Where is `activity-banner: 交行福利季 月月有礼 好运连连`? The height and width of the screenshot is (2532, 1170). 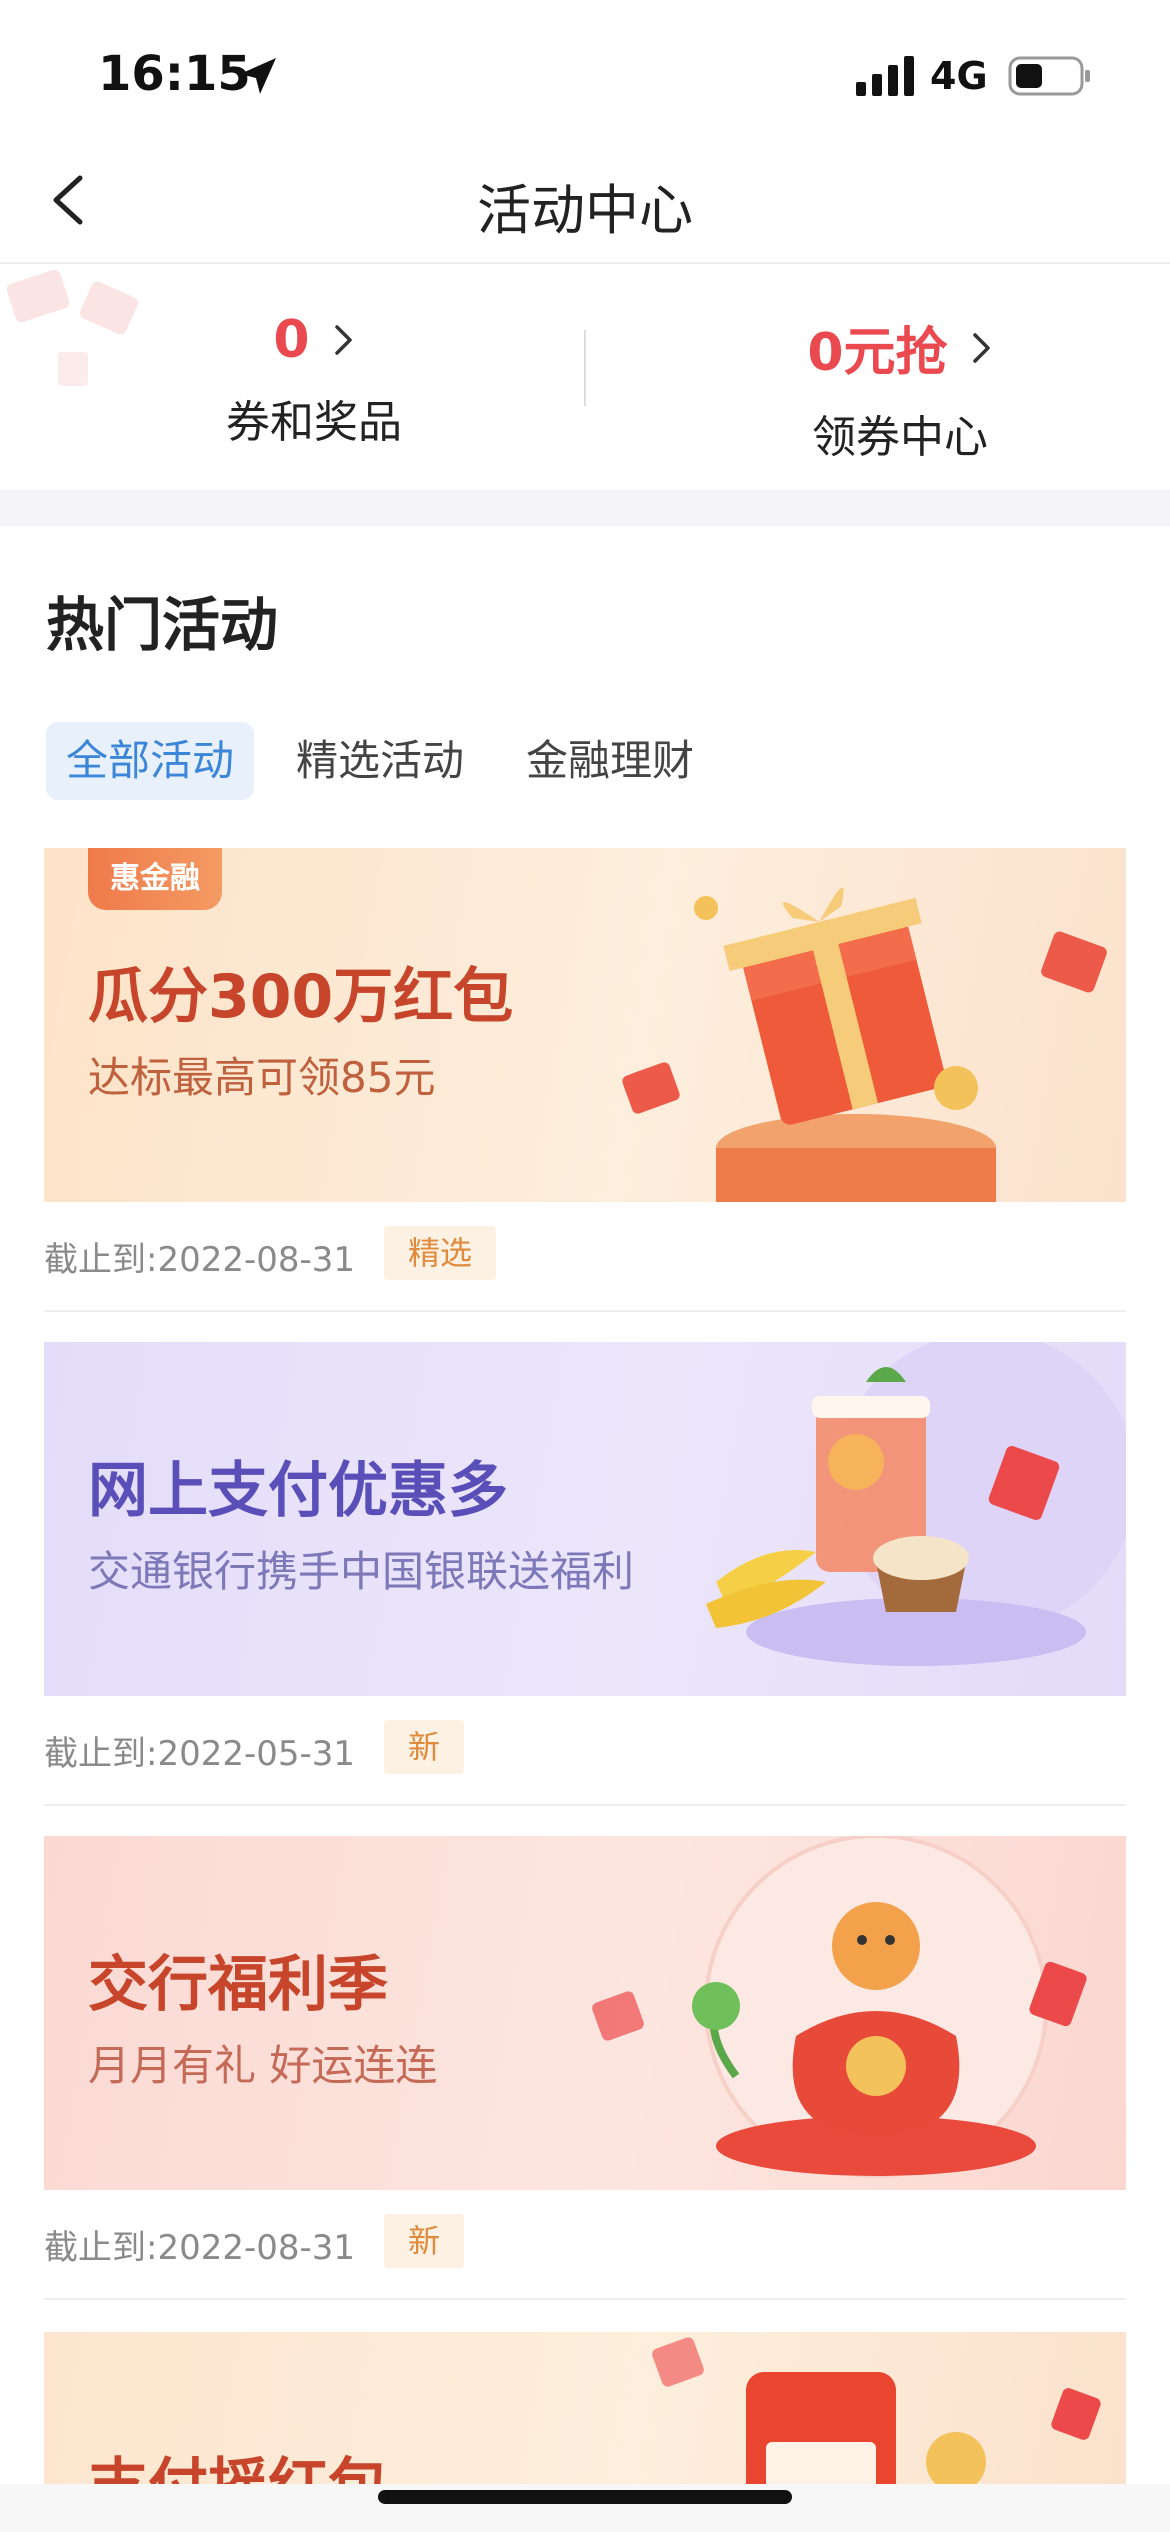 activity-banner: 交行福利季 月月有礼 好运连连 is located at coordinates (585, 2013).